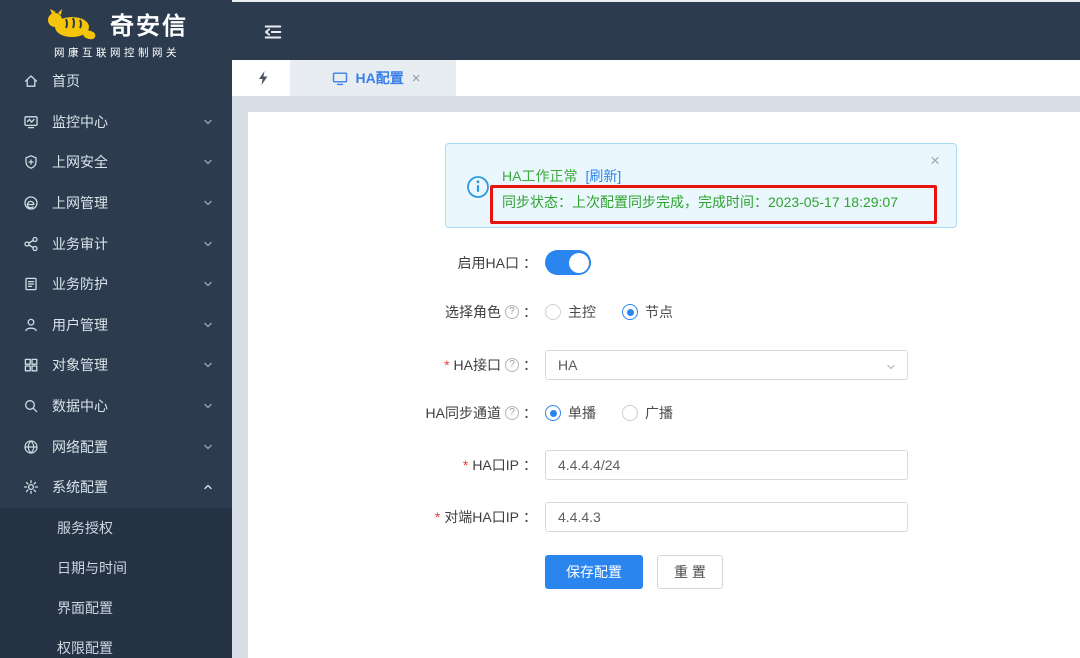 This screenshot has width=1080, height=658. I want to click on peer-ha-ip-input, so click(726, 517).